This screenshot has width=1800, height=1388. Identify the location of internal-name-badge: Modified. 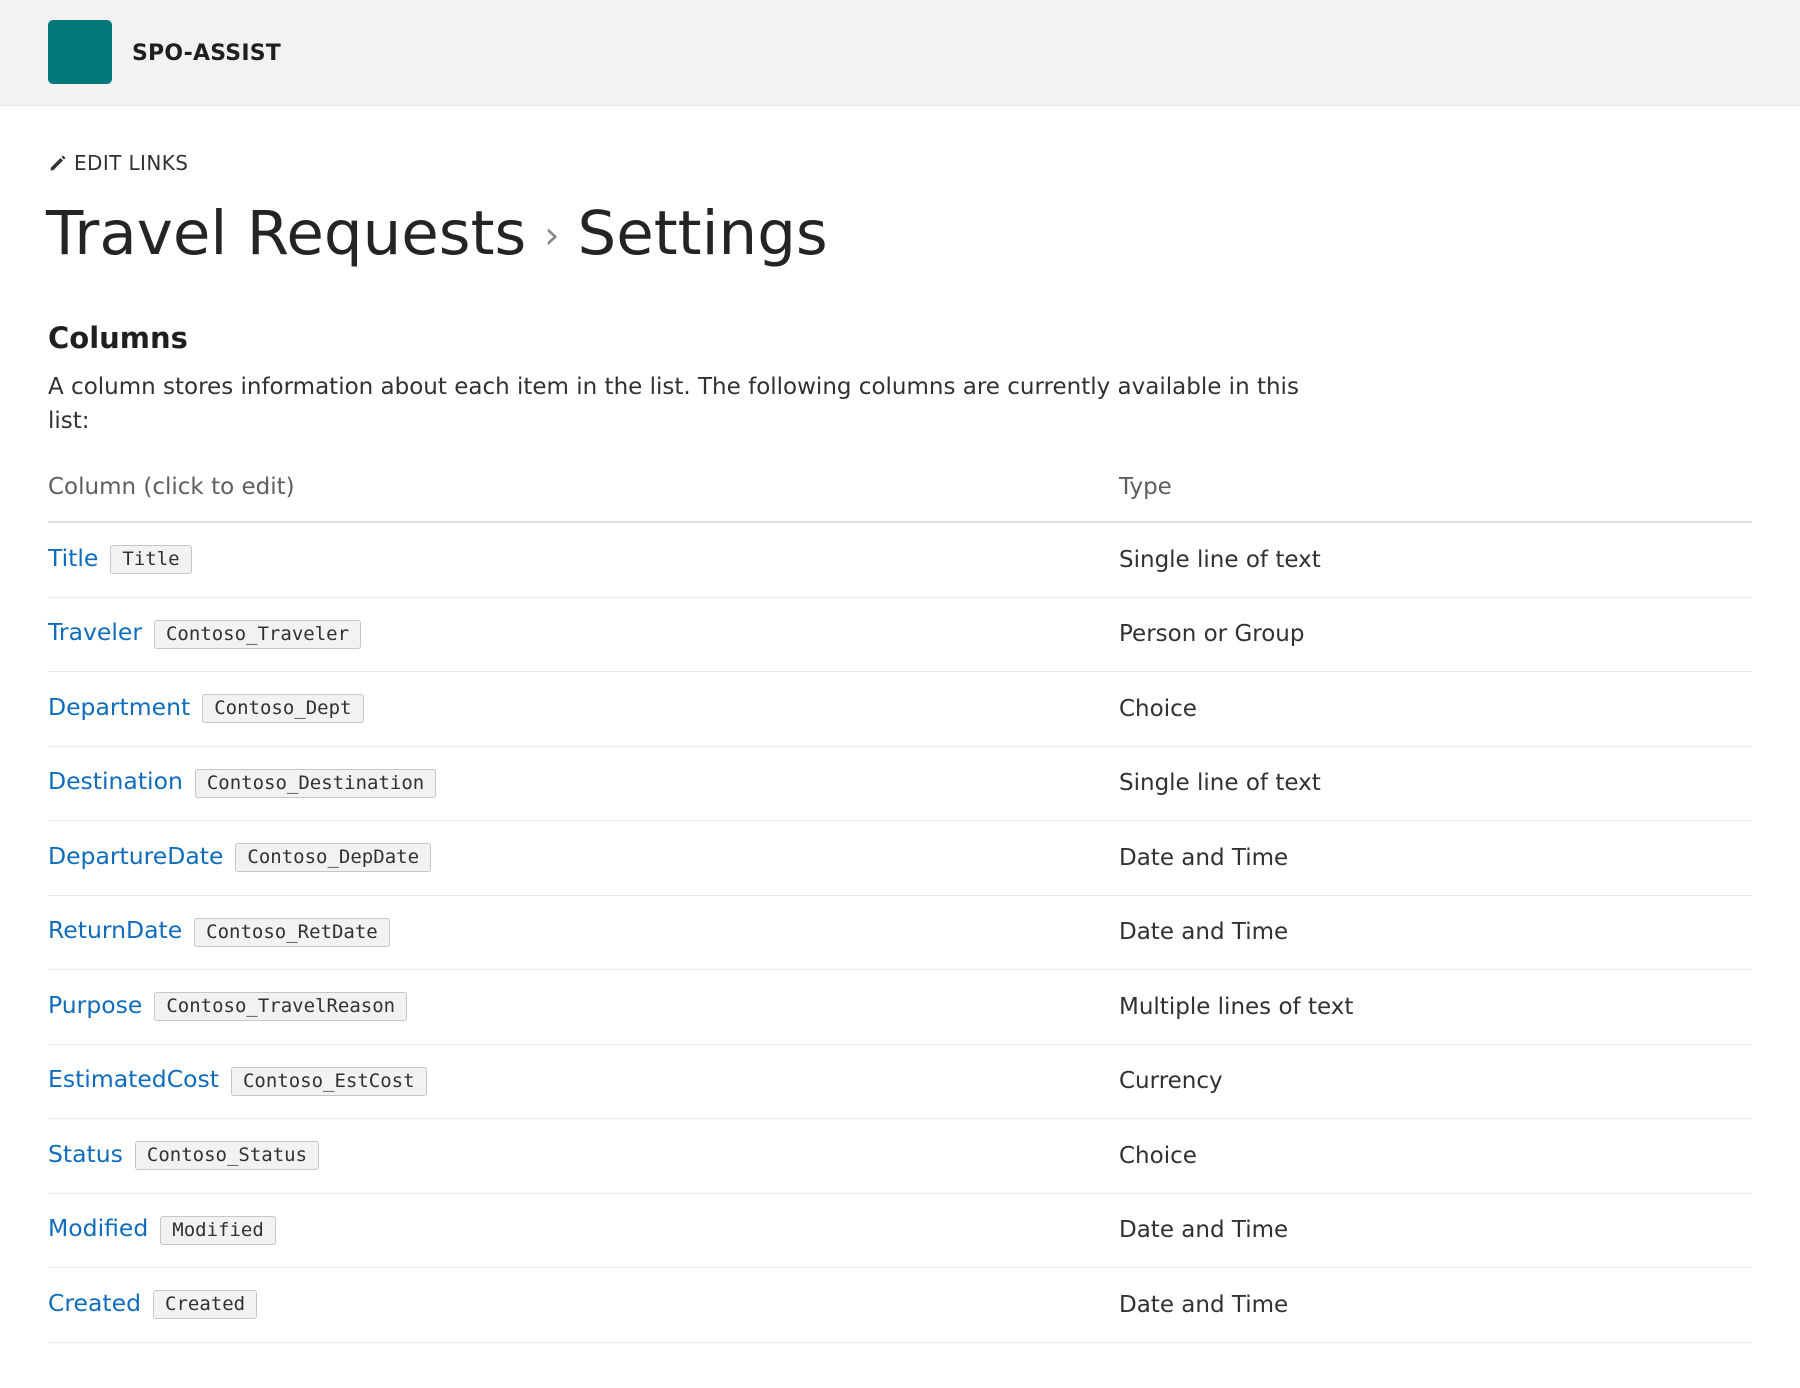
(218, 1230).